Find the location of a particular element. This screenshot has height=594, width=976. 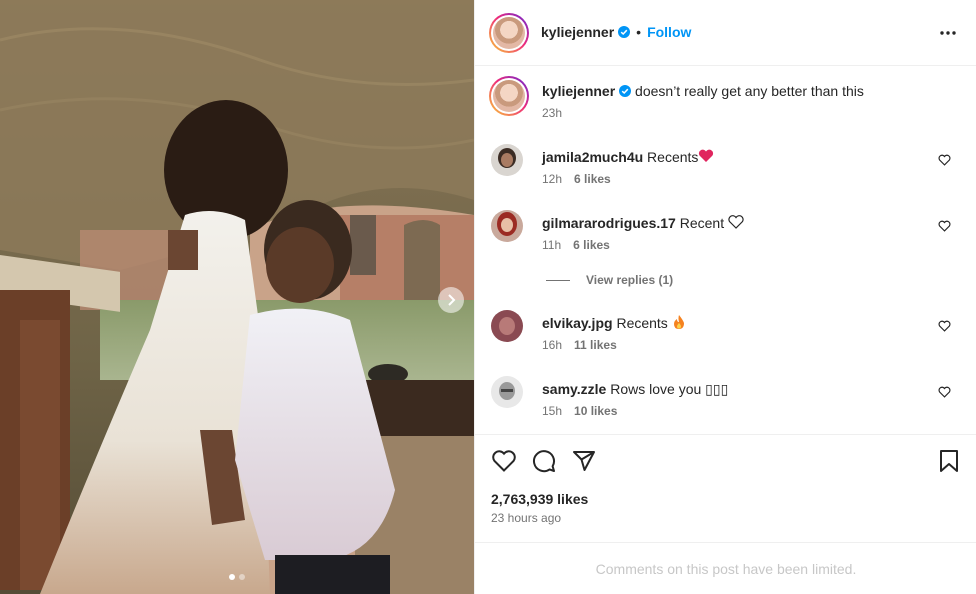

comment-username: samy.zzle is located at coordinates (574, 389).